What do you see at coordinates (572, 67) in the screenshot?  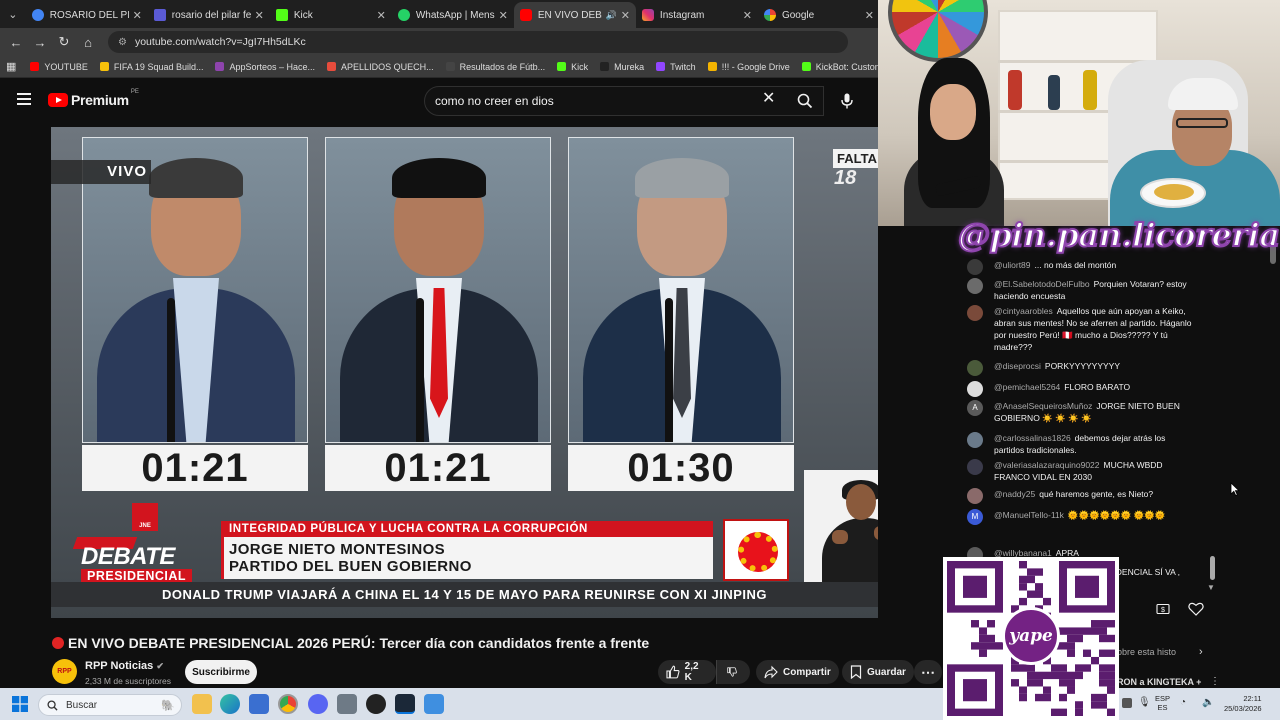 I see `bookmark-item: Kick` at bounding box center [572, 67].